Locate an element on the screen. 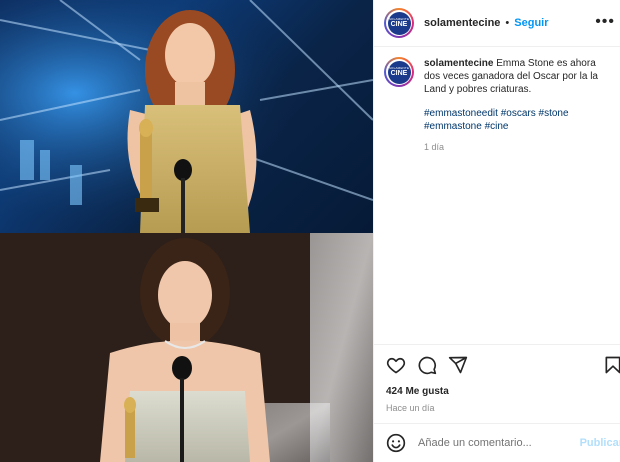  more-options-icon: ••• is located at coordinates (605, 22).